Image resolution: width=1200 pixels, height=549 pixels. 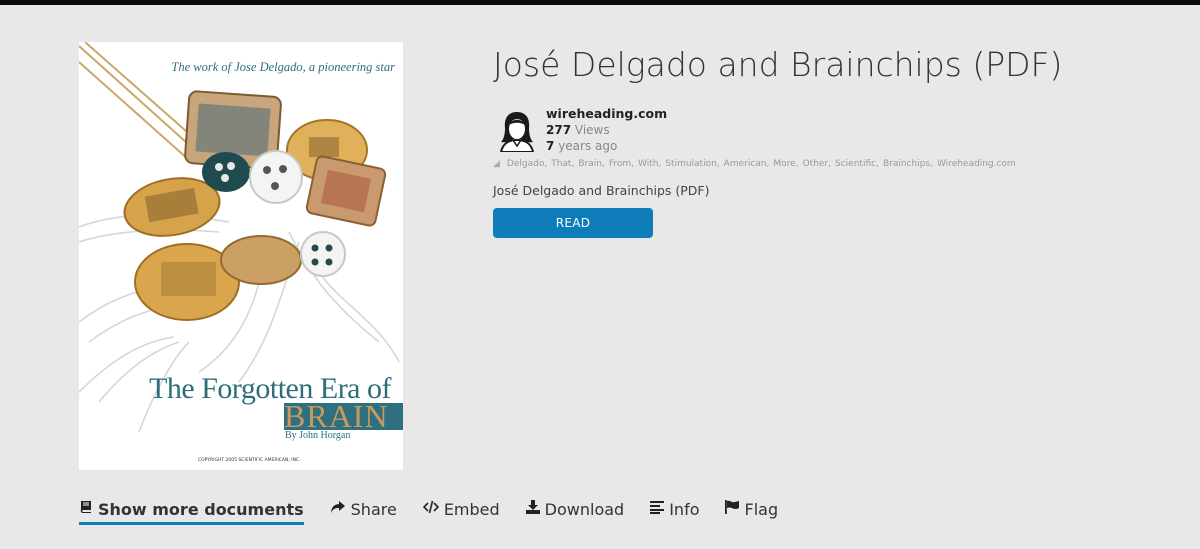 What do you see at coordinates (600, 2) in the screenshot?
I see `top-bar` at bounding box center [600, 2].